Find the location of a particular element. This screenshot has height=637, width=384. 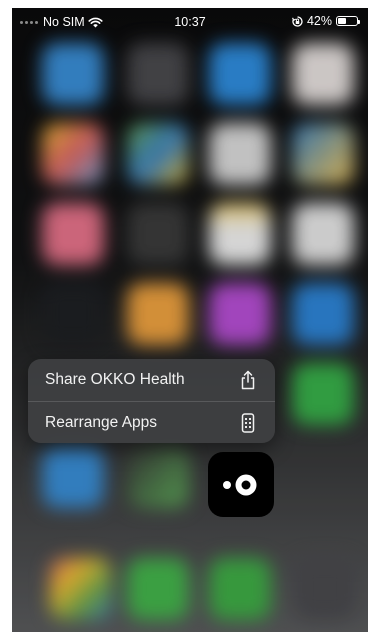

orientation-lock-icon is located at coordinates (297, 21).